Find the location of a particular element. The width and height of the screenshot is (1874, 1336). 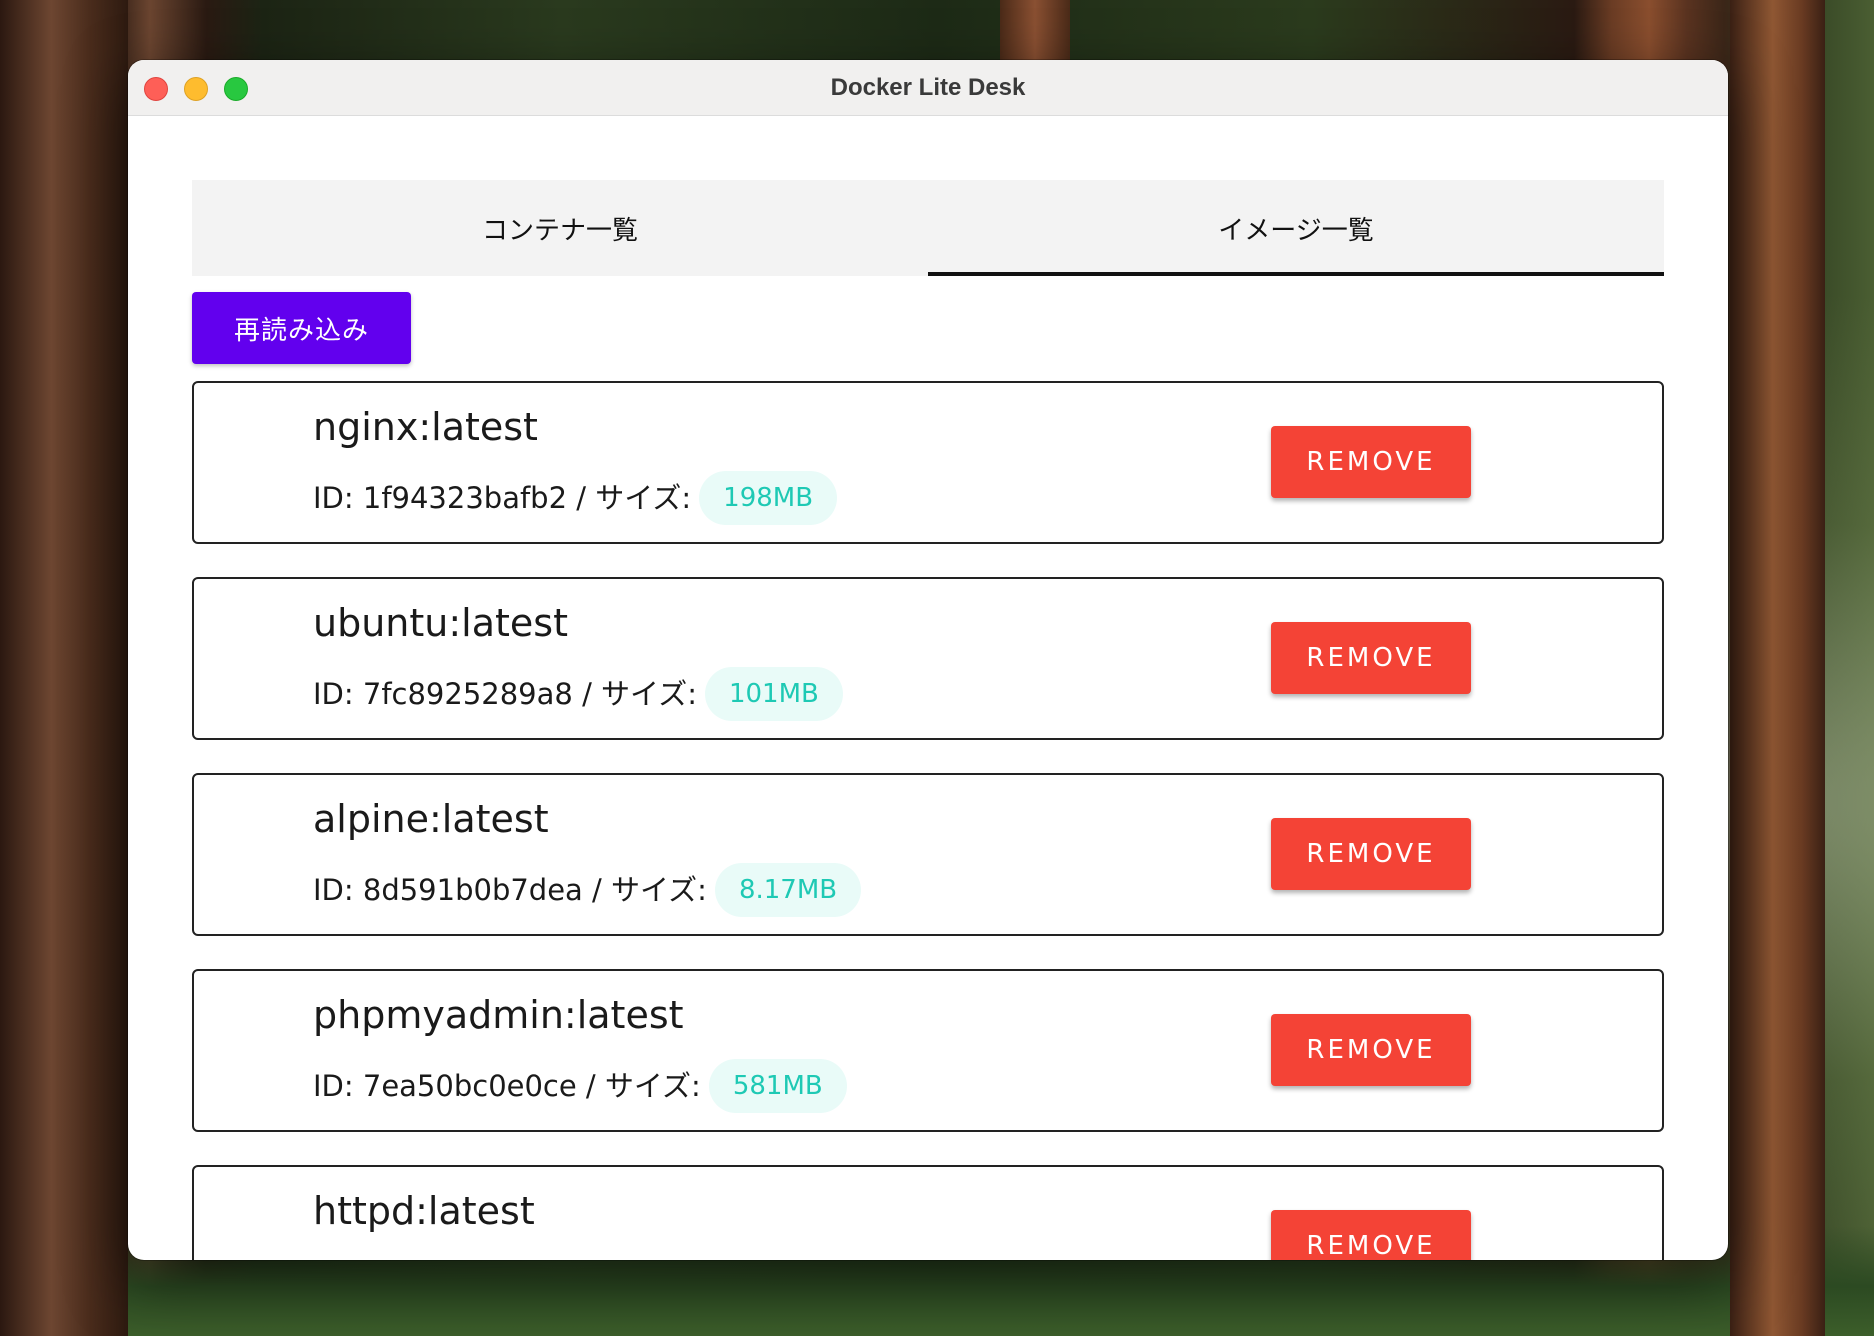

reload-button: 再読み込み is located at coordinates (301, 328).